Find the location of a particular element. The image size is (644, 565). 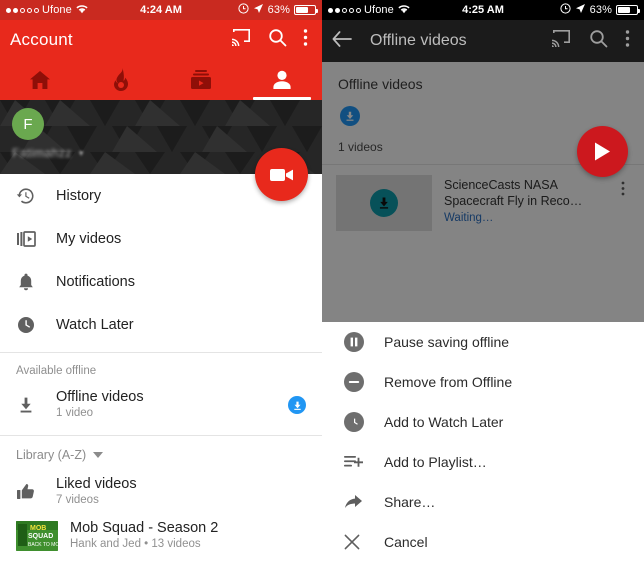

my-videos-icon is located at coordinates (36, 239).